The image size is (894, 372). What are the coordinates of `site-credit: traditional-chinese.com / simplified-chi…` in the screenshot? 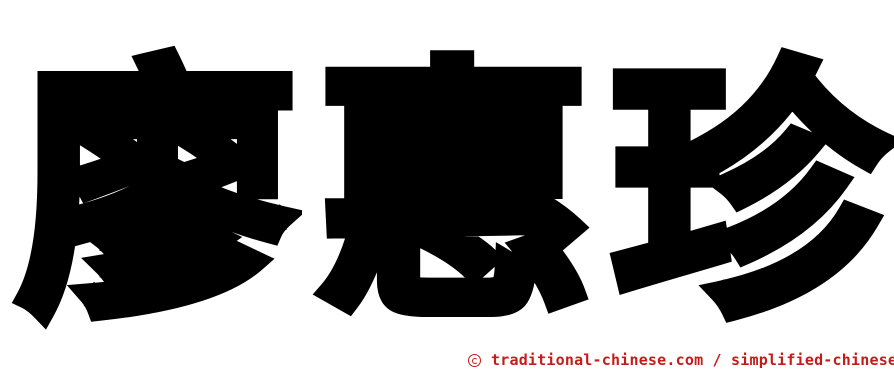 It's located at (681, 360).